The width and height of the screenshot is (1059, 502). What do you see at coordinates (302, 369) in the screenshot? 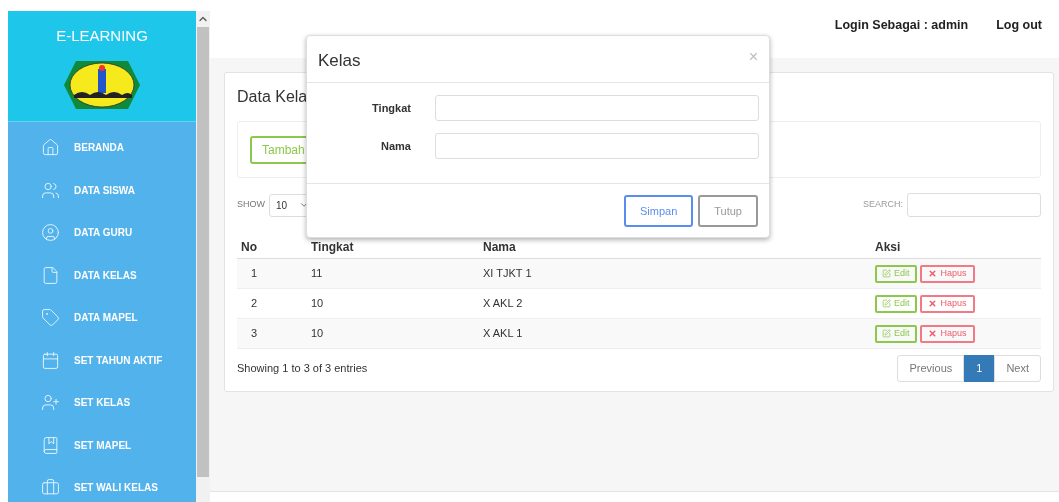
I see `entries-info: Showing 1 to 3 of 3 entries` at bounding box center [302, 369].